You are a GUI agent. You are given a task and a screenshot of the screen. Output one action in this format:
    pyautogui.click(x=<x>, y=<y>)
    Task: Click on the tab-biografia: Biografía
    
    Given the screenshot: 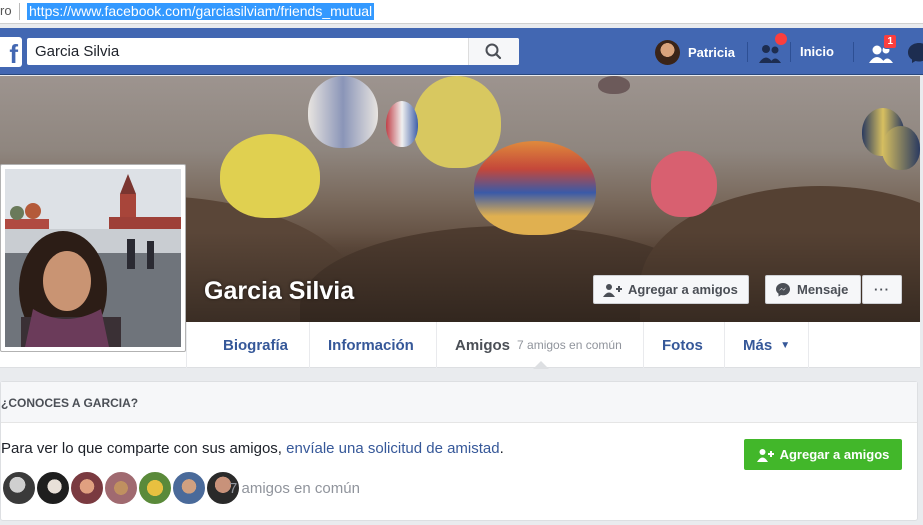 What is the action you would take?
    pyautogui.click(x=257, y=345)
    